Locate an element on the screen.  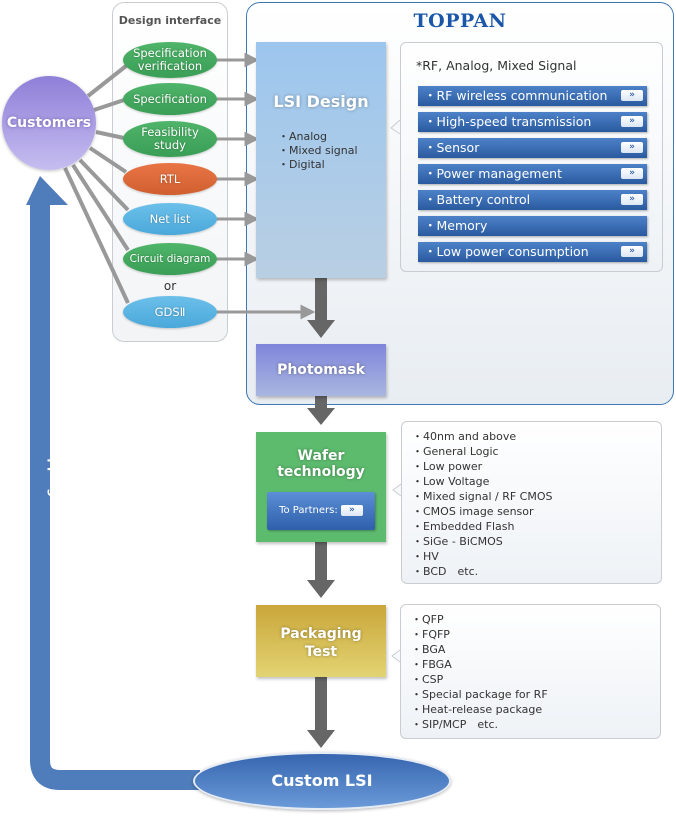
wafer-tech-item: ・General Logic is located at coordinates (455, 451).